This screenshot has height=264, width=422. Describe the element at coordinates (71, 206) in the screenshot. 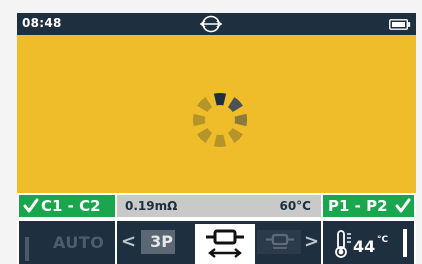

I see `c1-c2-label: C1 - C2` at that location.